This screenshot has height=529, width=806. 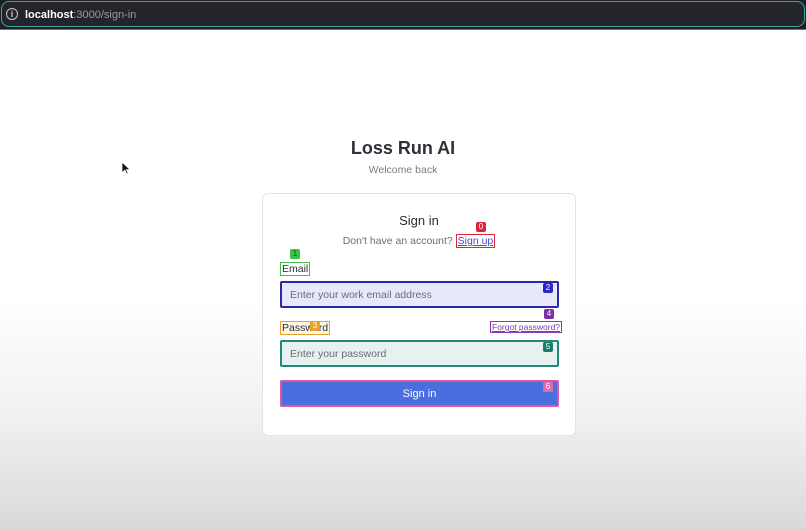 What do you see at coordinates (305, 328) in the screenshot?
I see `password-label: Password` at bounding box center [305, 328].